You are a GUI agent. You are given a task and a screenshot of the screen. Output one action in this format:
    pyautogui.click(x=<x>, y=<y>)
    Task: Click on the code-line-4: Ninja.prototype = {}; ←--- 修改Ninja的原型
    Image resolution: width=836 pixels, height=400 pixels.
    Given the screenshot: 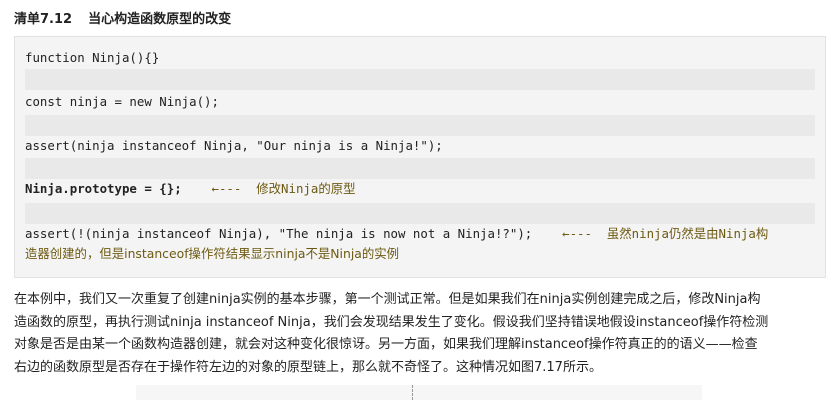 What is the action you would take?
    pyautogui.click(x=190, y=189)
    